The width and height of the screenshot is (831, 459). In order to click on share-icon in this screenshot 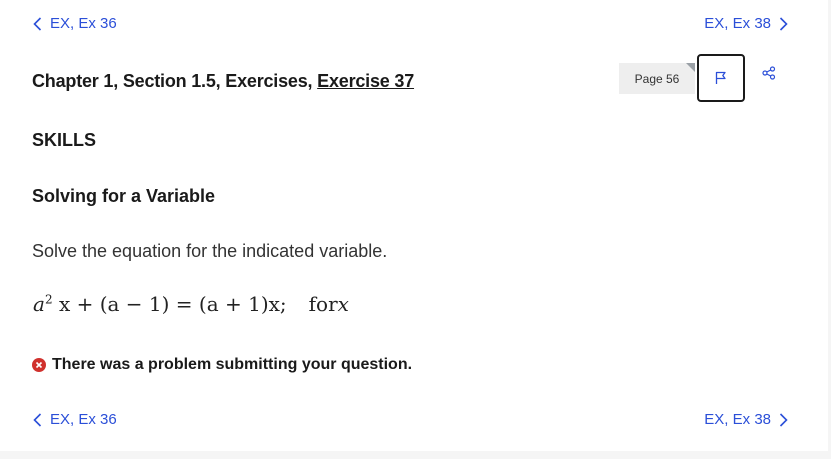, I will do `click(769, 73)`.